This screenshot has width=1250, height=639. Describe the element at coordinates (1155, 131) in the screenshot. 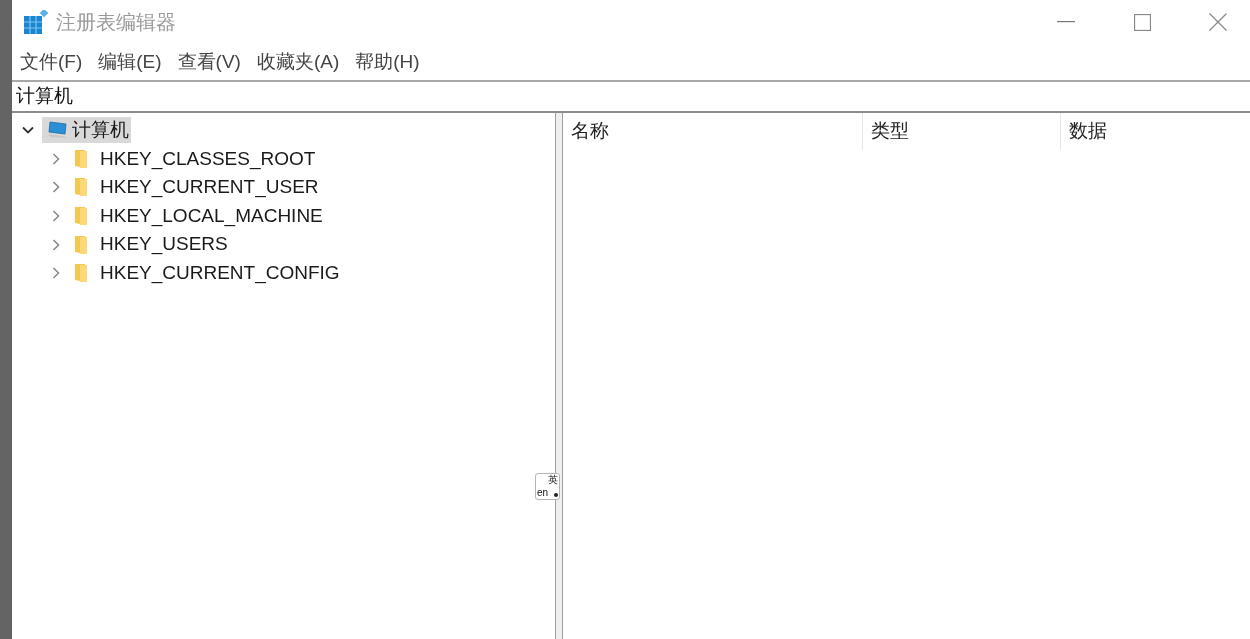

I see `column-header: 数据` at that location.